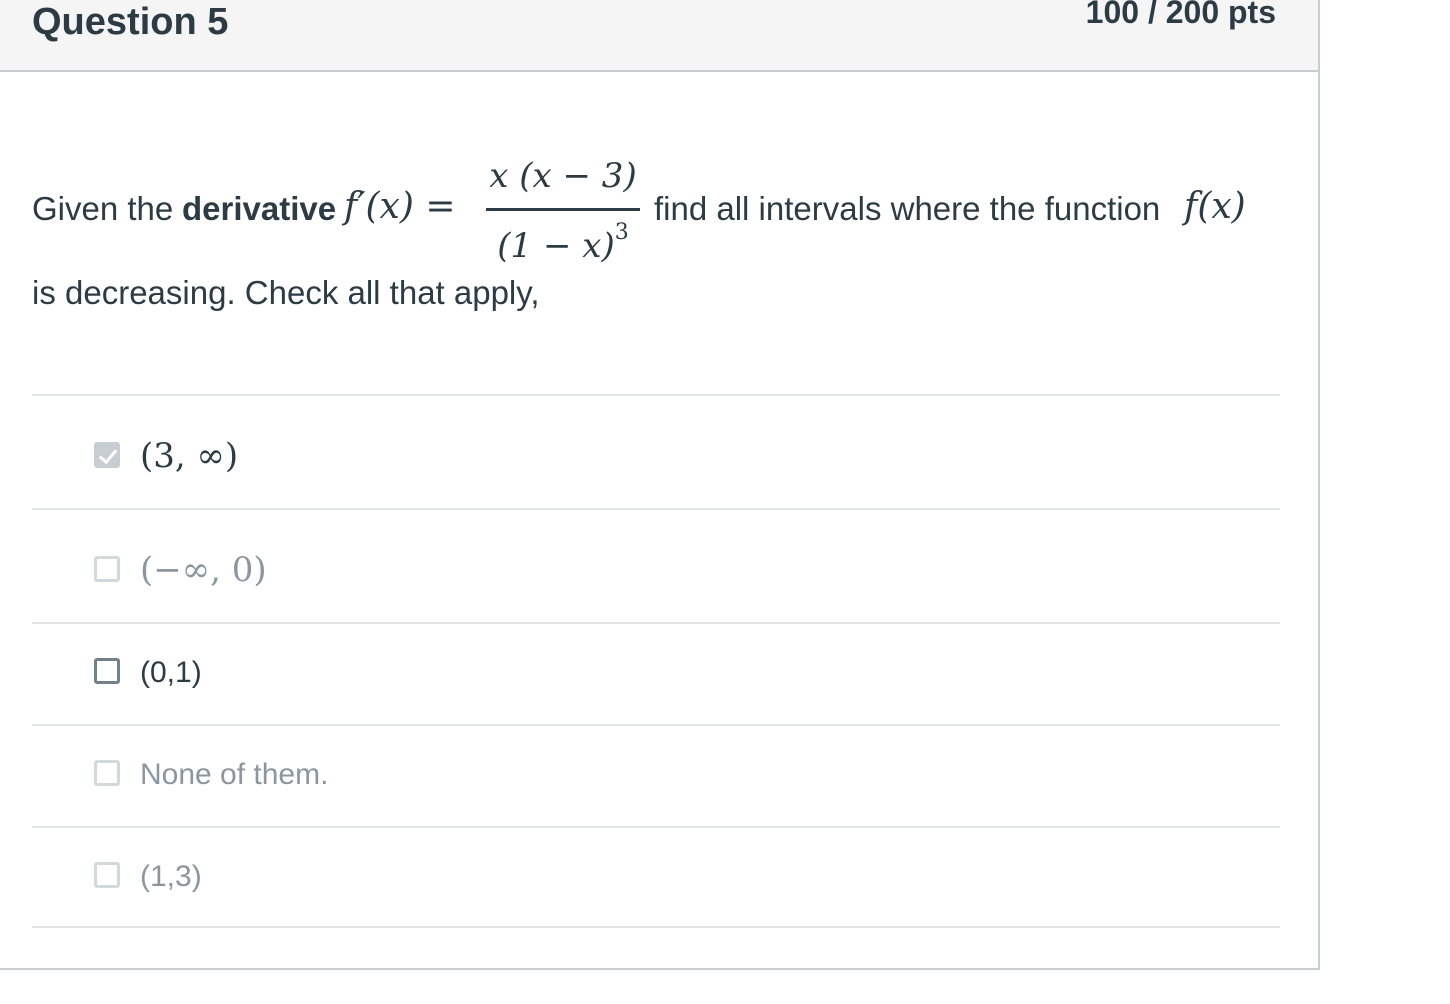 The image size is (1450, 1004). I want to click on answer-checkbox-checked, so click(107, 455).